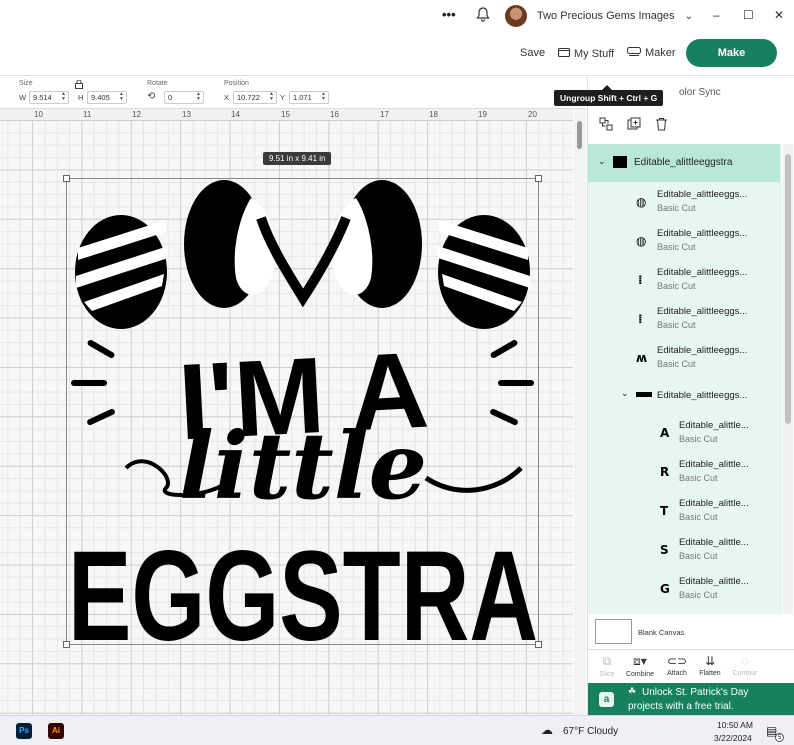 The height and width of the screenshot is (745, 794). I want to click on weather-icon: ☁, so click(547, 730).